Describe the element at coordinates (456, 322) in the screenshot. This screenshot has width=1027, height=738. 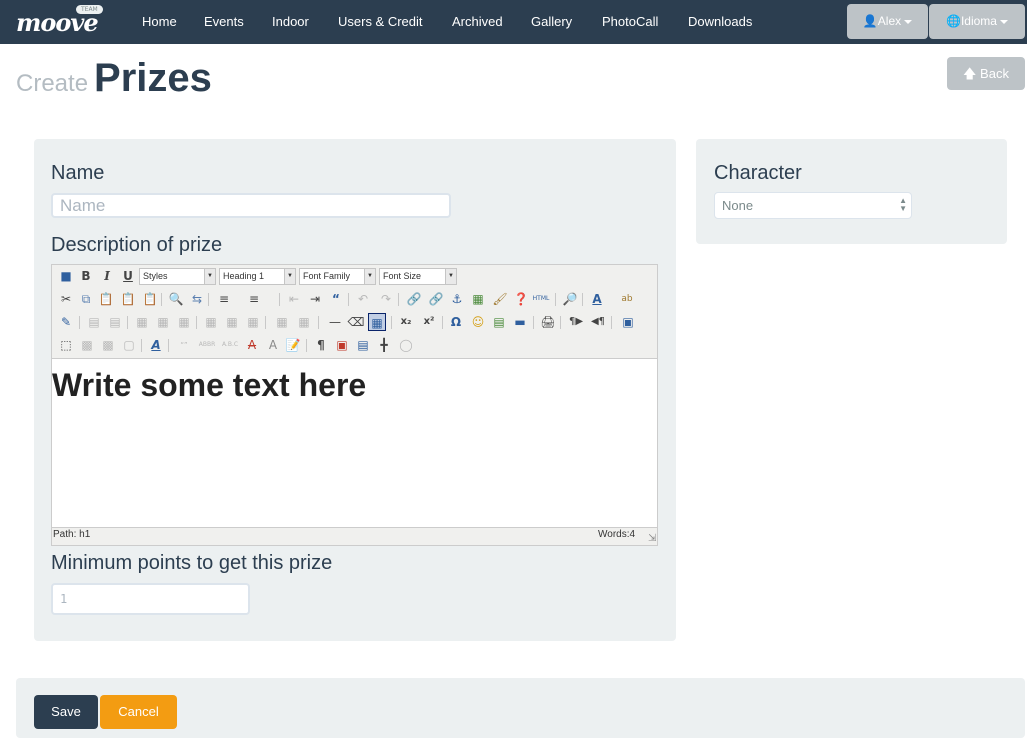
I see `special-char-icon: Ω` at that location.